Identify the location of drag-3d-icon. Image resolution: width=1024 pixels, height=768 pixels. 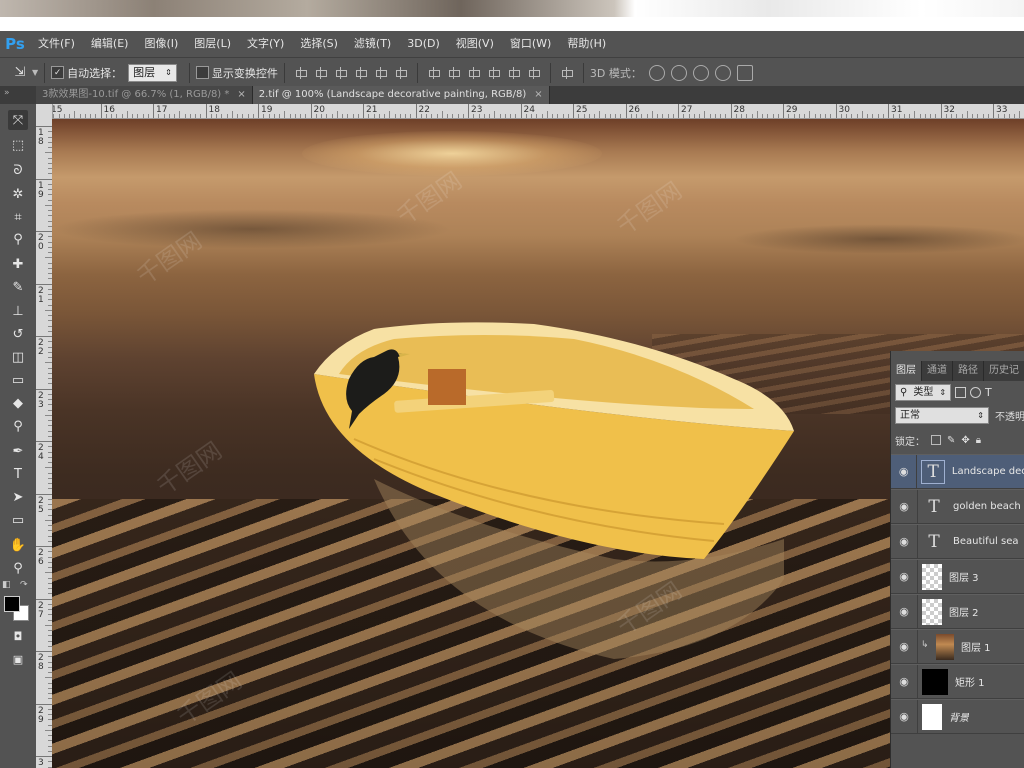
(700, 72).